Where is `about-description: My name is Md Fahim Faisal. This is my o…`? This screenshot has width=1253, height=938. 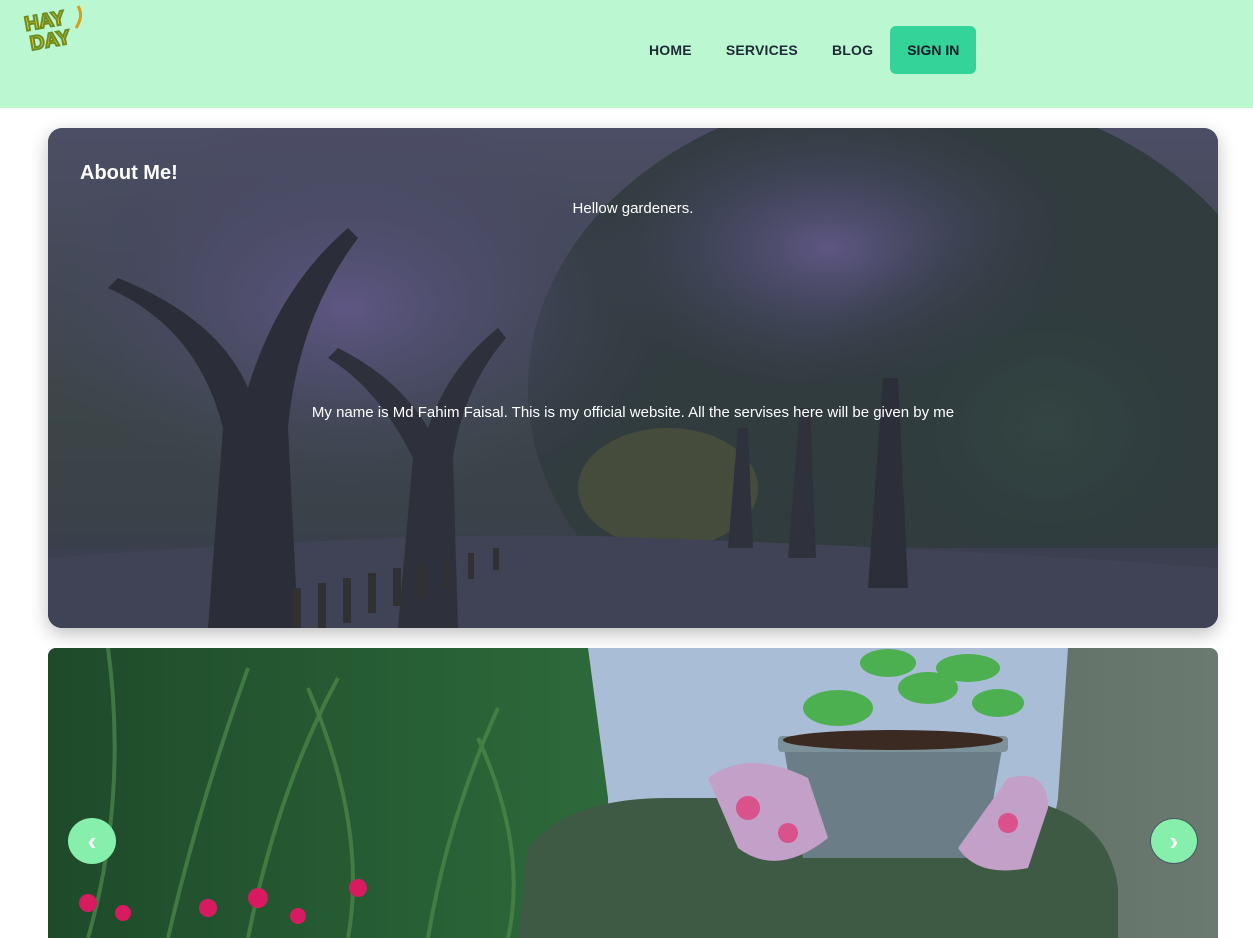 about-description: My name is Md Fahim Faisal. This is my o… is located at coordinates (633, 412).